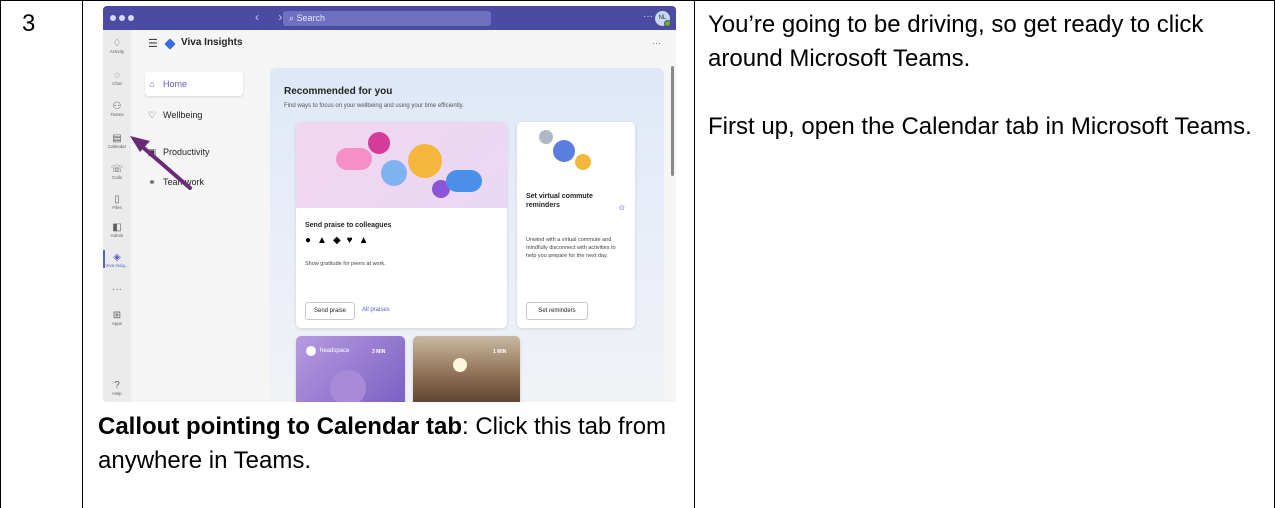  I want to click on callout-arrow, so click(161, 163).